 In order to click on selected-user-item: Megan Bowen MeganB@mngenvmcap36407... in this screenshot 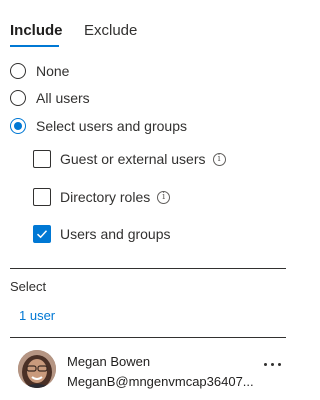, I will do `click(153, 370)`.